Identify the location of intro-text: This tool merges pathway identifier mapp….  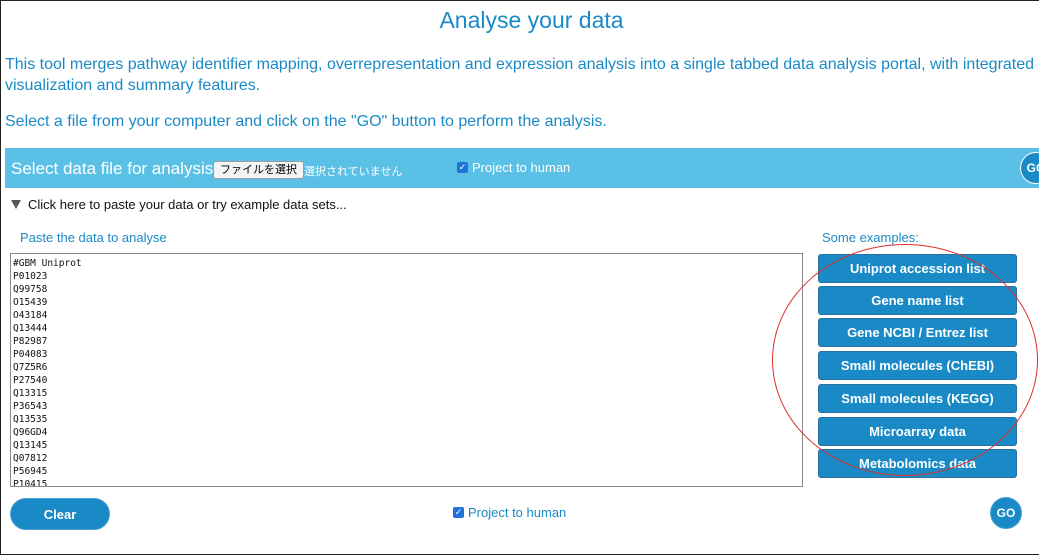
(520, 75).